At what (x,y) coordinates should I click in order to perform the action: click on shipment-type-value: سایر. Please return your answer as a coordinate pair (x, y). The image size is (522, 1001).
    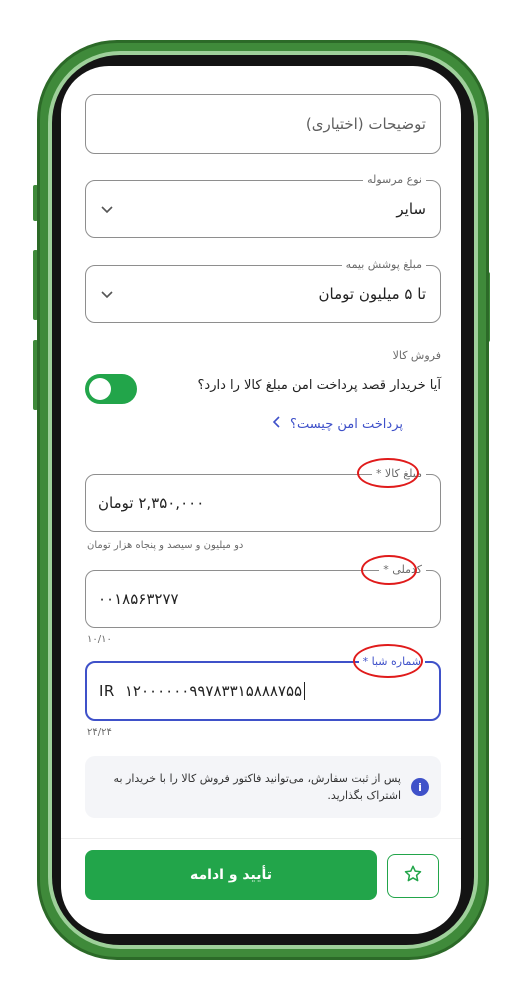
    Looking at the image, I should click on (411, 209).